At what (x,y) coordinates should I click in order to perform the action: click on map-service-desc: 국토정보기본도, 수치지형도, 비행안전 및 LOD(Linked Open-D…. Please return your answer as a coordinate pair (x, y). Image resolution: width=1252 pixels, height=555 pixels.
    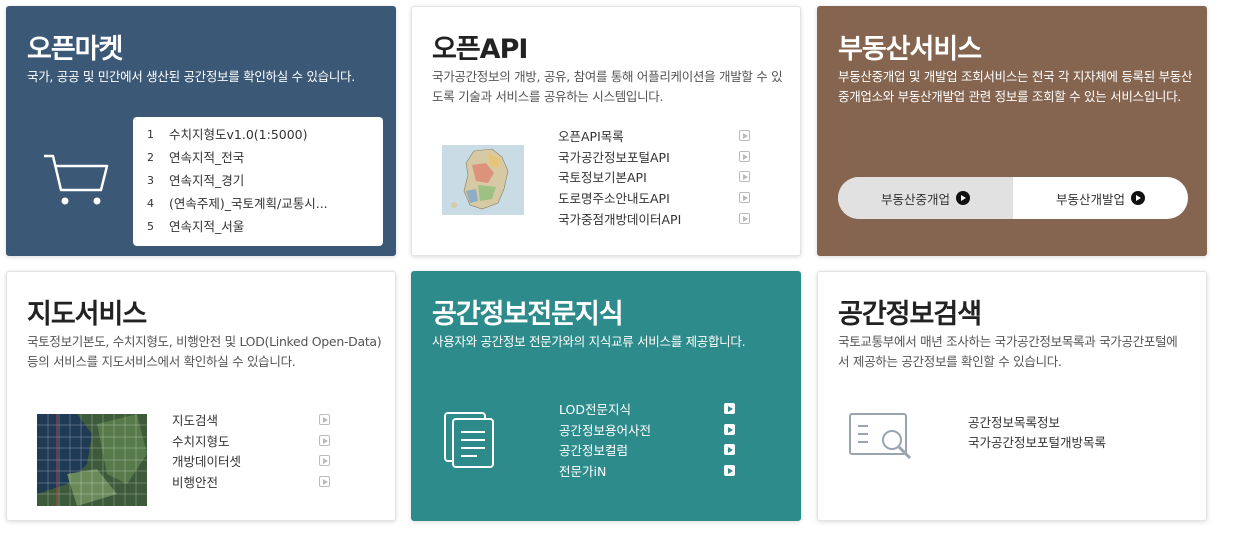
    Looking at the image, I should click on (204, 351).